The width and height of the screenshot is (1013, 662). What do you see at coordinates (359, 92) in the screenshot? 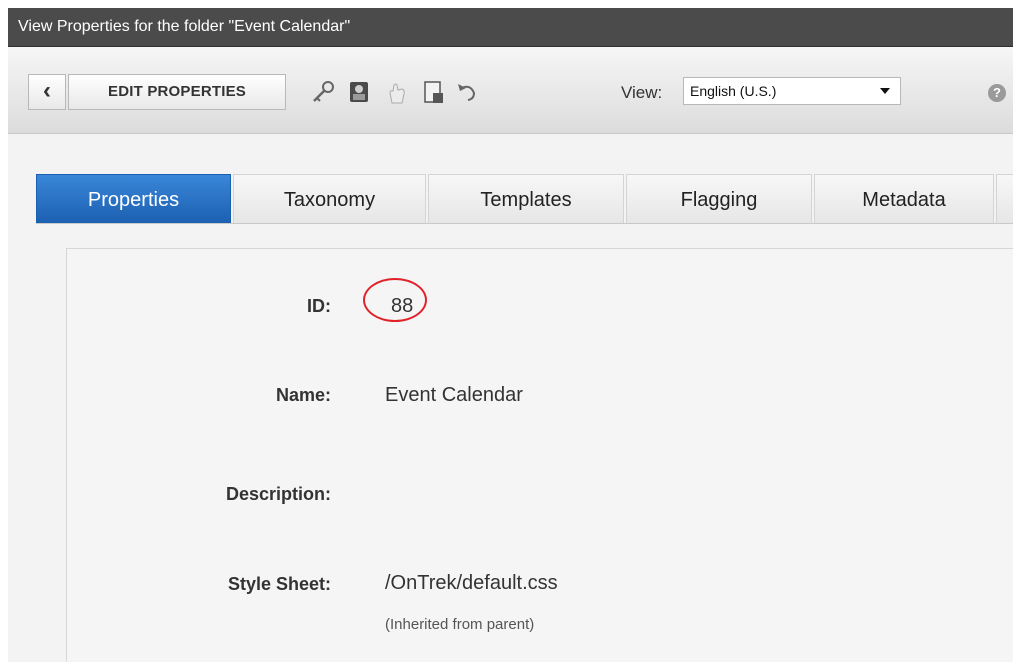
I see `user-permissions-icon` at bounding box center [359, 92].